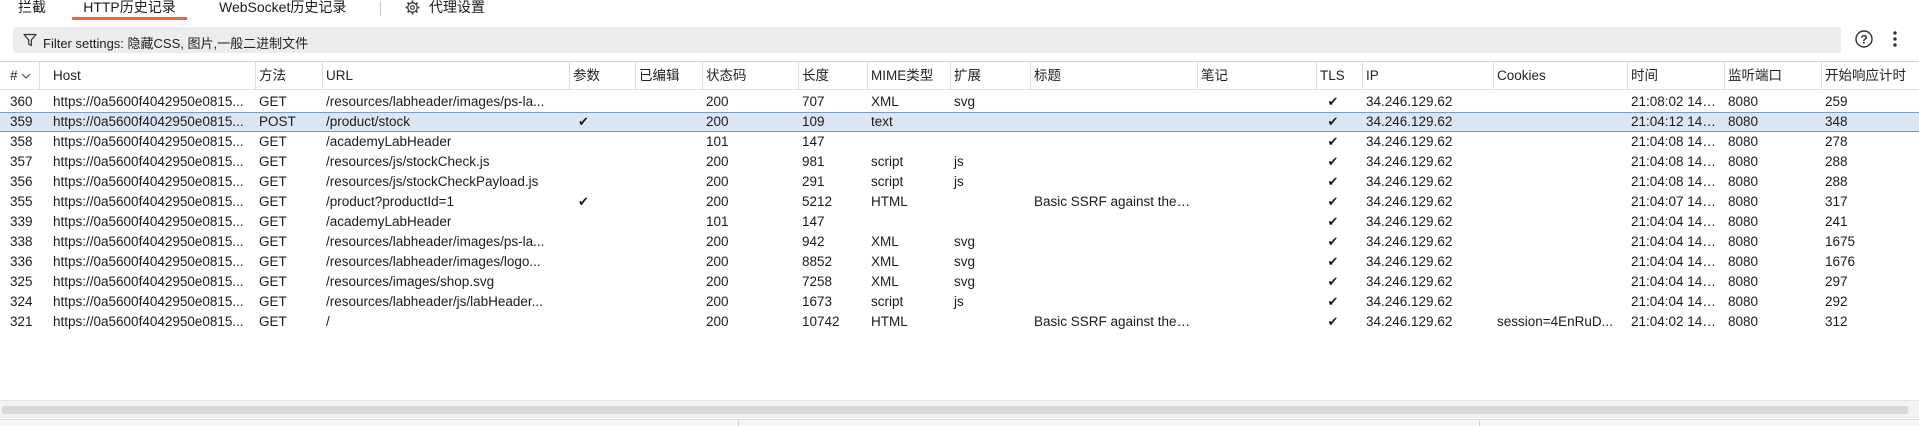 The width and height of the screenshot is (1919, 426). What do you see at coordinates (32, 10) in the screenshot?
I see `tab-intercept: 拦截` at bounding box center [32, 10].